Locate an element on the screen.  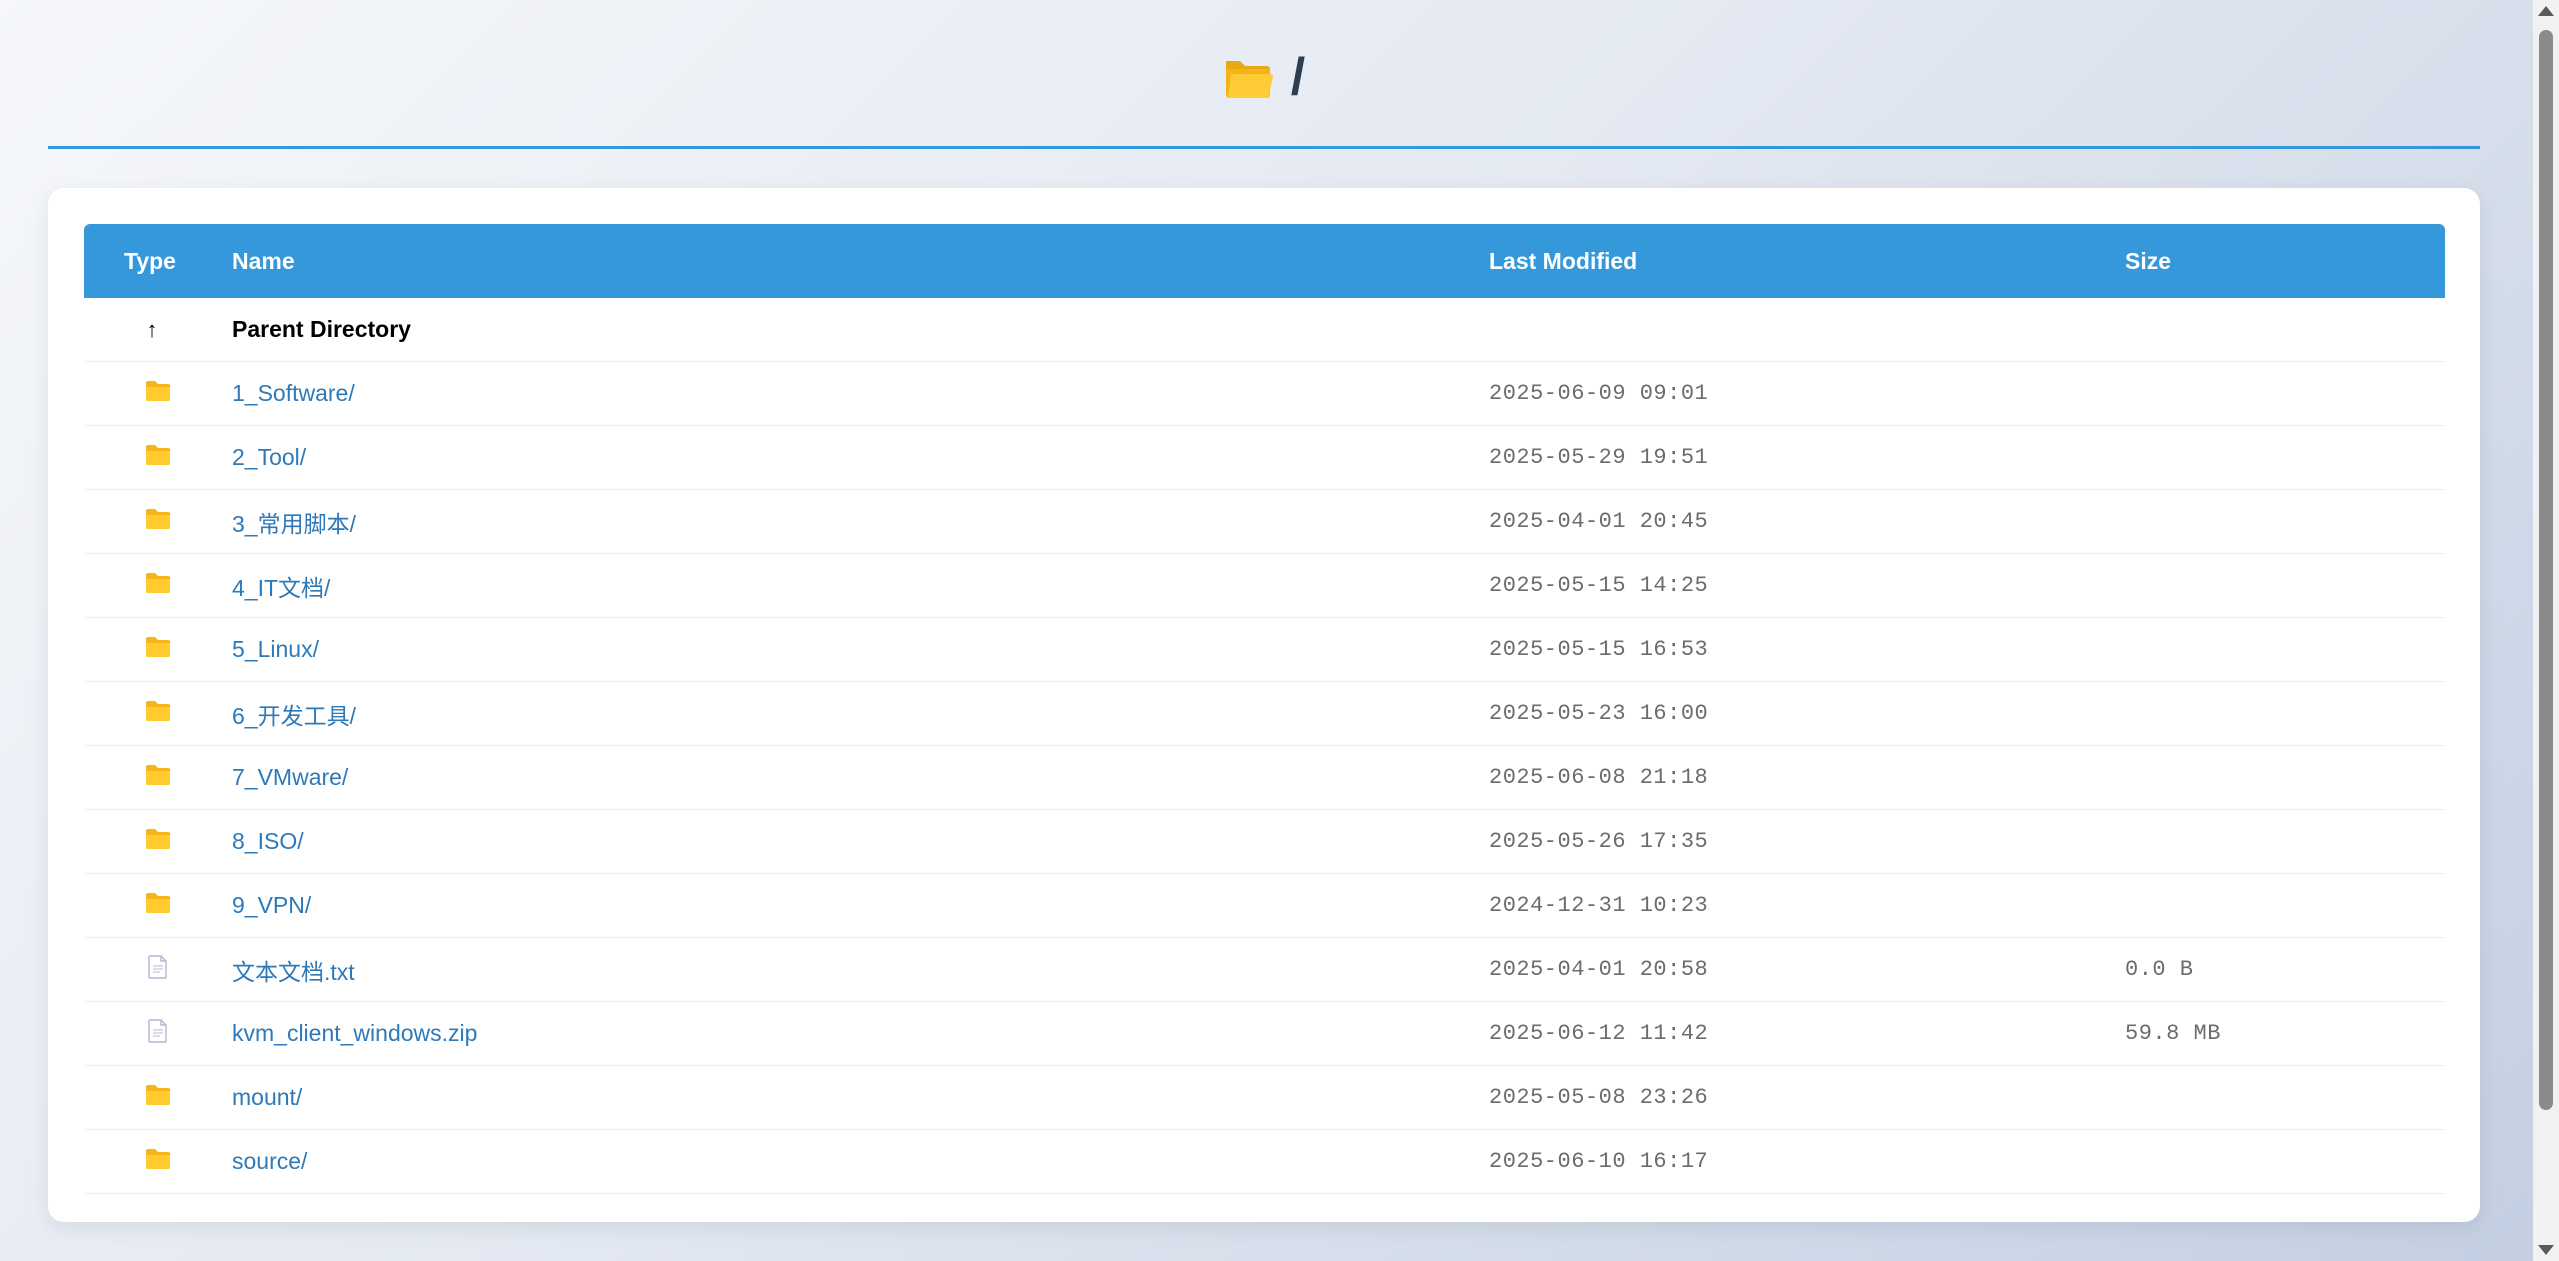
cell-modified: 2025-04-01 20:58 is located at coordinates (1599, 969).